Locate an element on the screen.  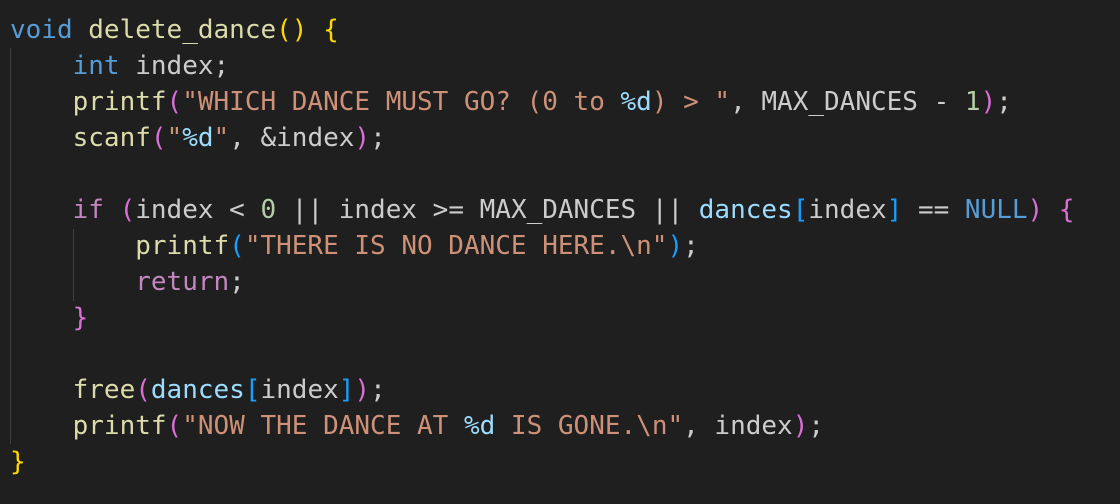
code-token: int is located at coordinates (96, 66).